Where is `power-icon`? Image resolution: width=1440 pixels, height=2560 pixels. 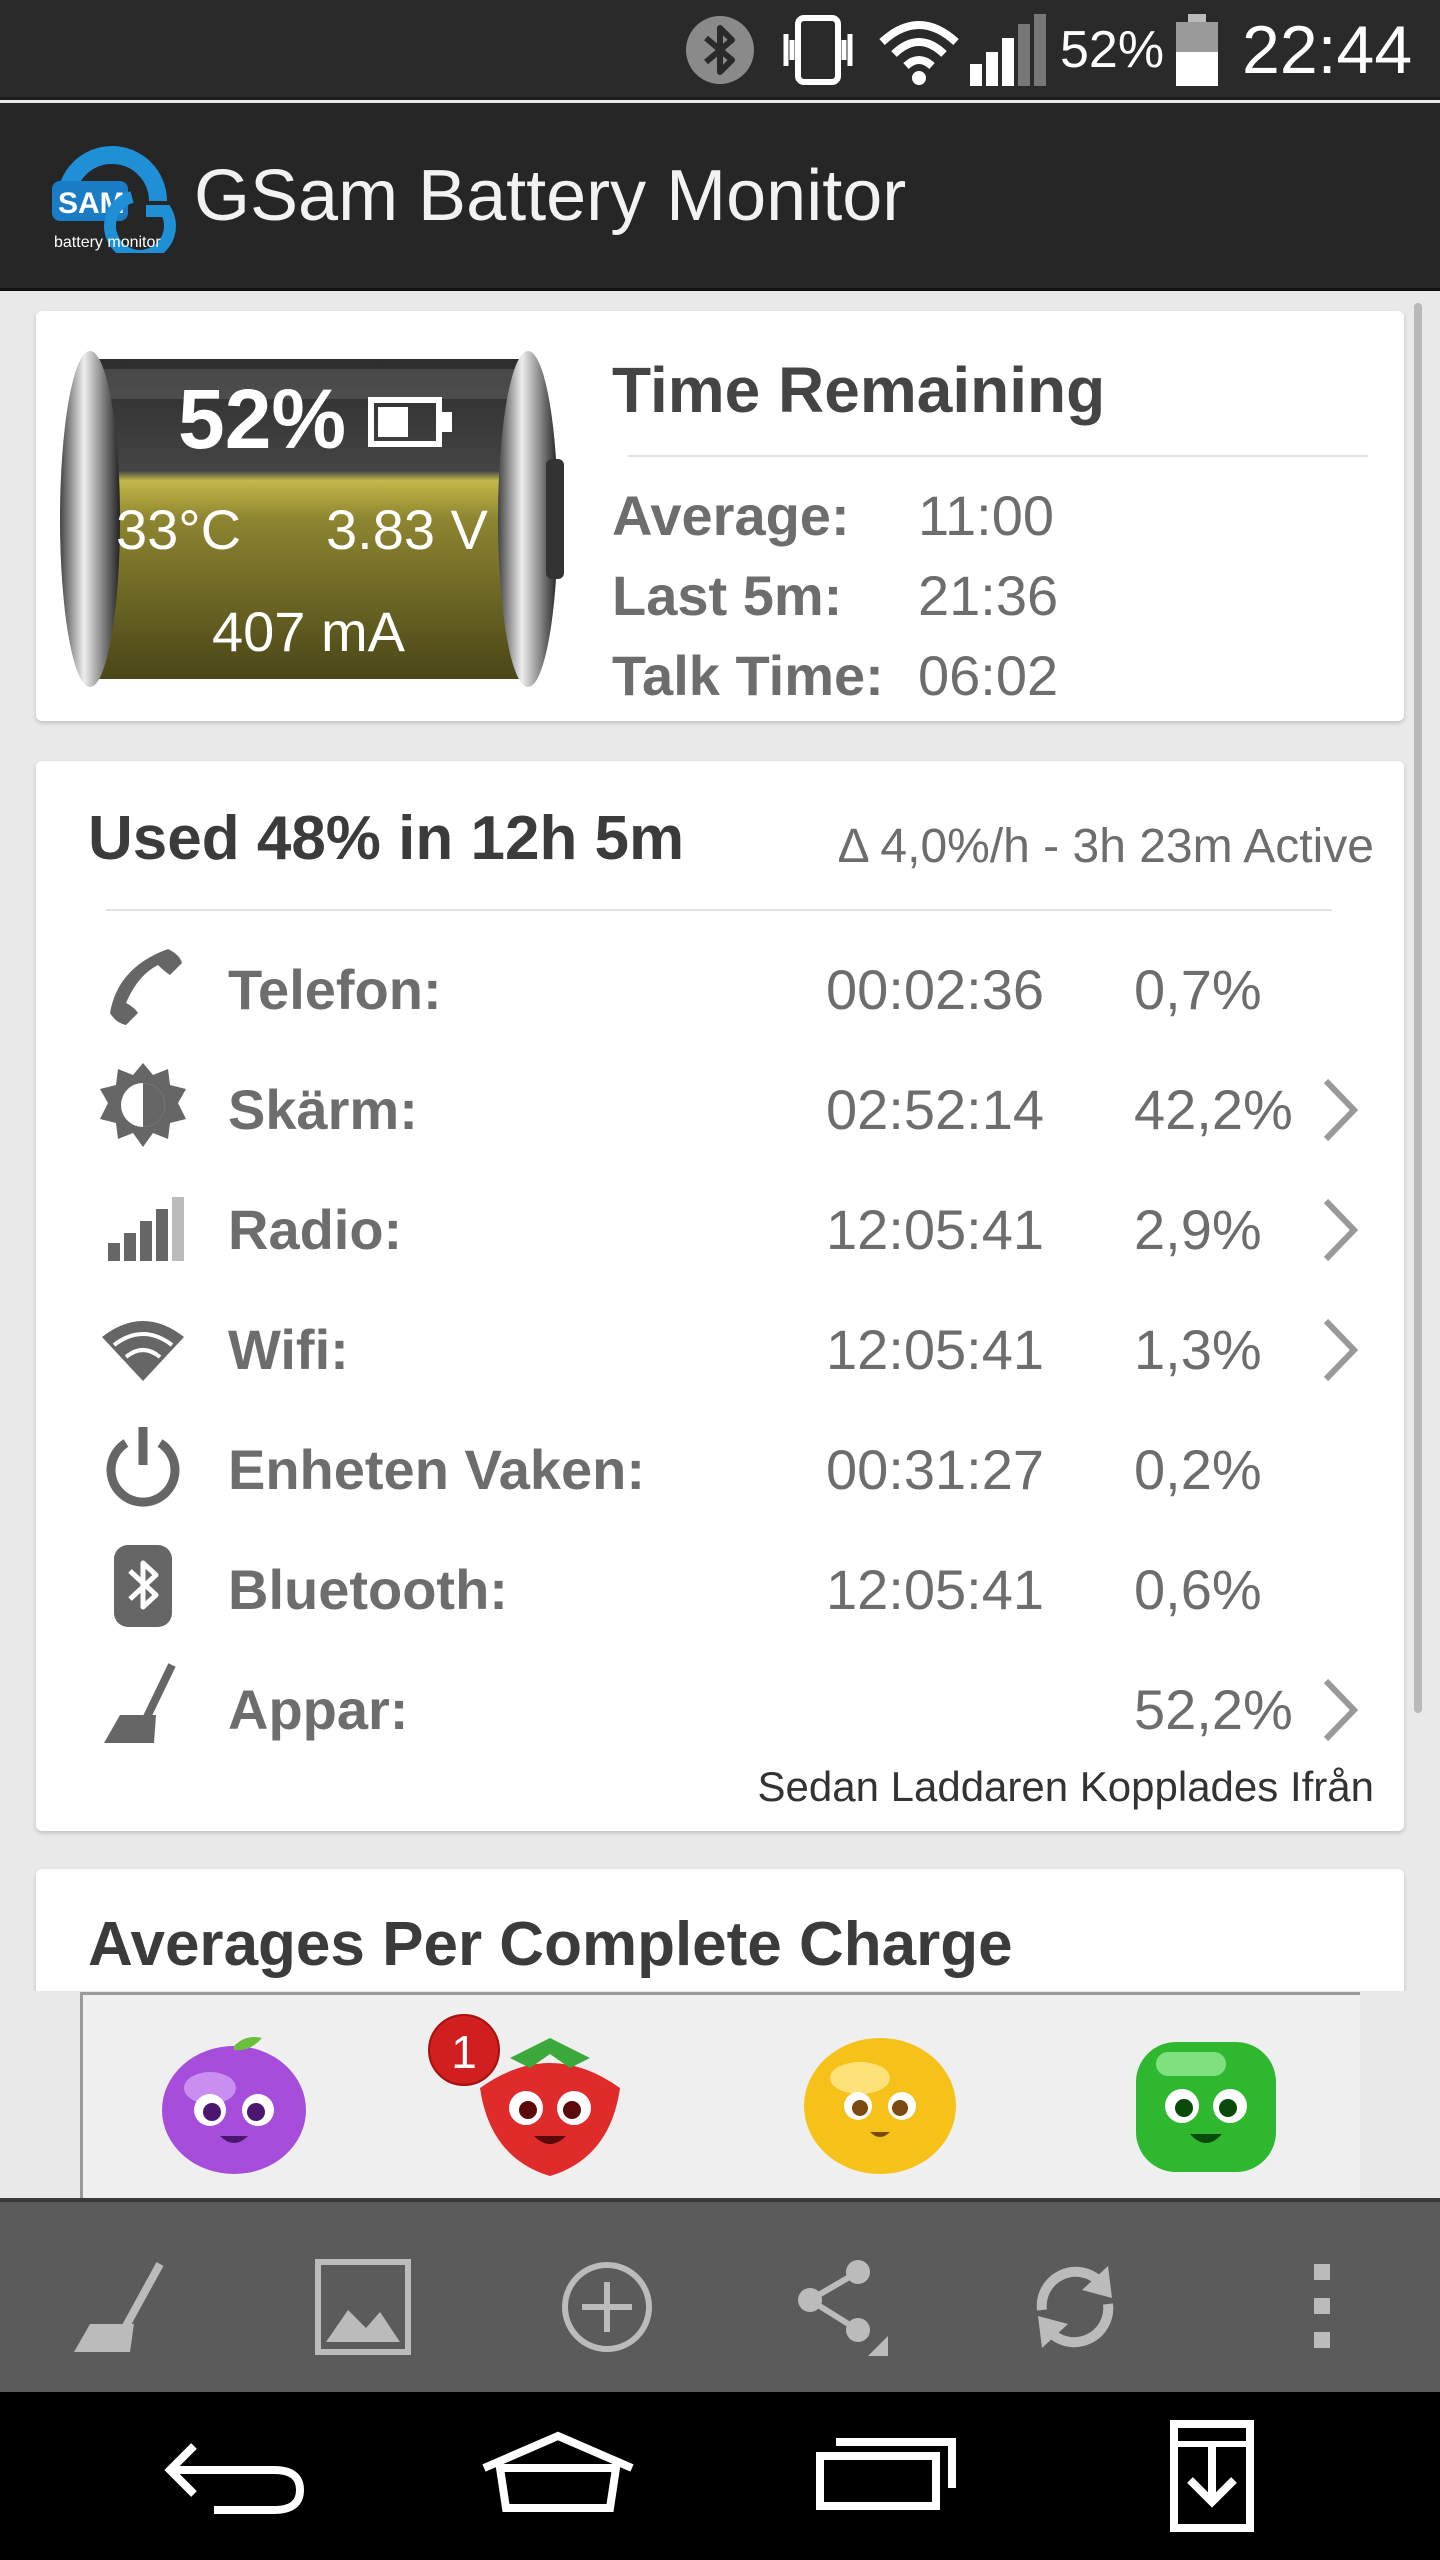 power-icon is located at coordinates (143, 1466).